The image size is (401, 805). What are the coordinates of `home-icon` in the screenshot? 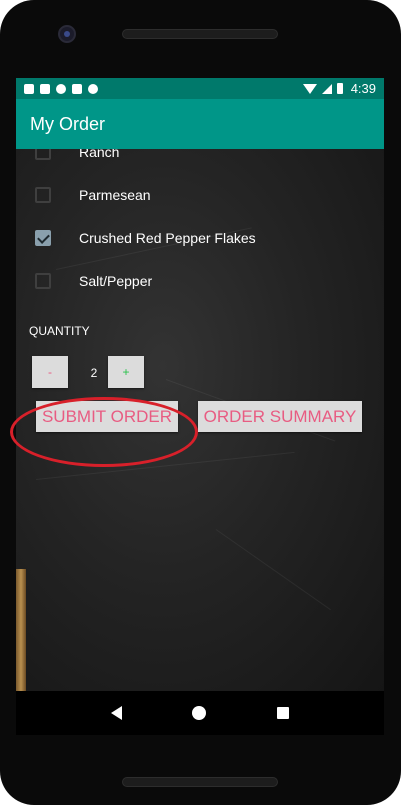 It's located at (199, 713).